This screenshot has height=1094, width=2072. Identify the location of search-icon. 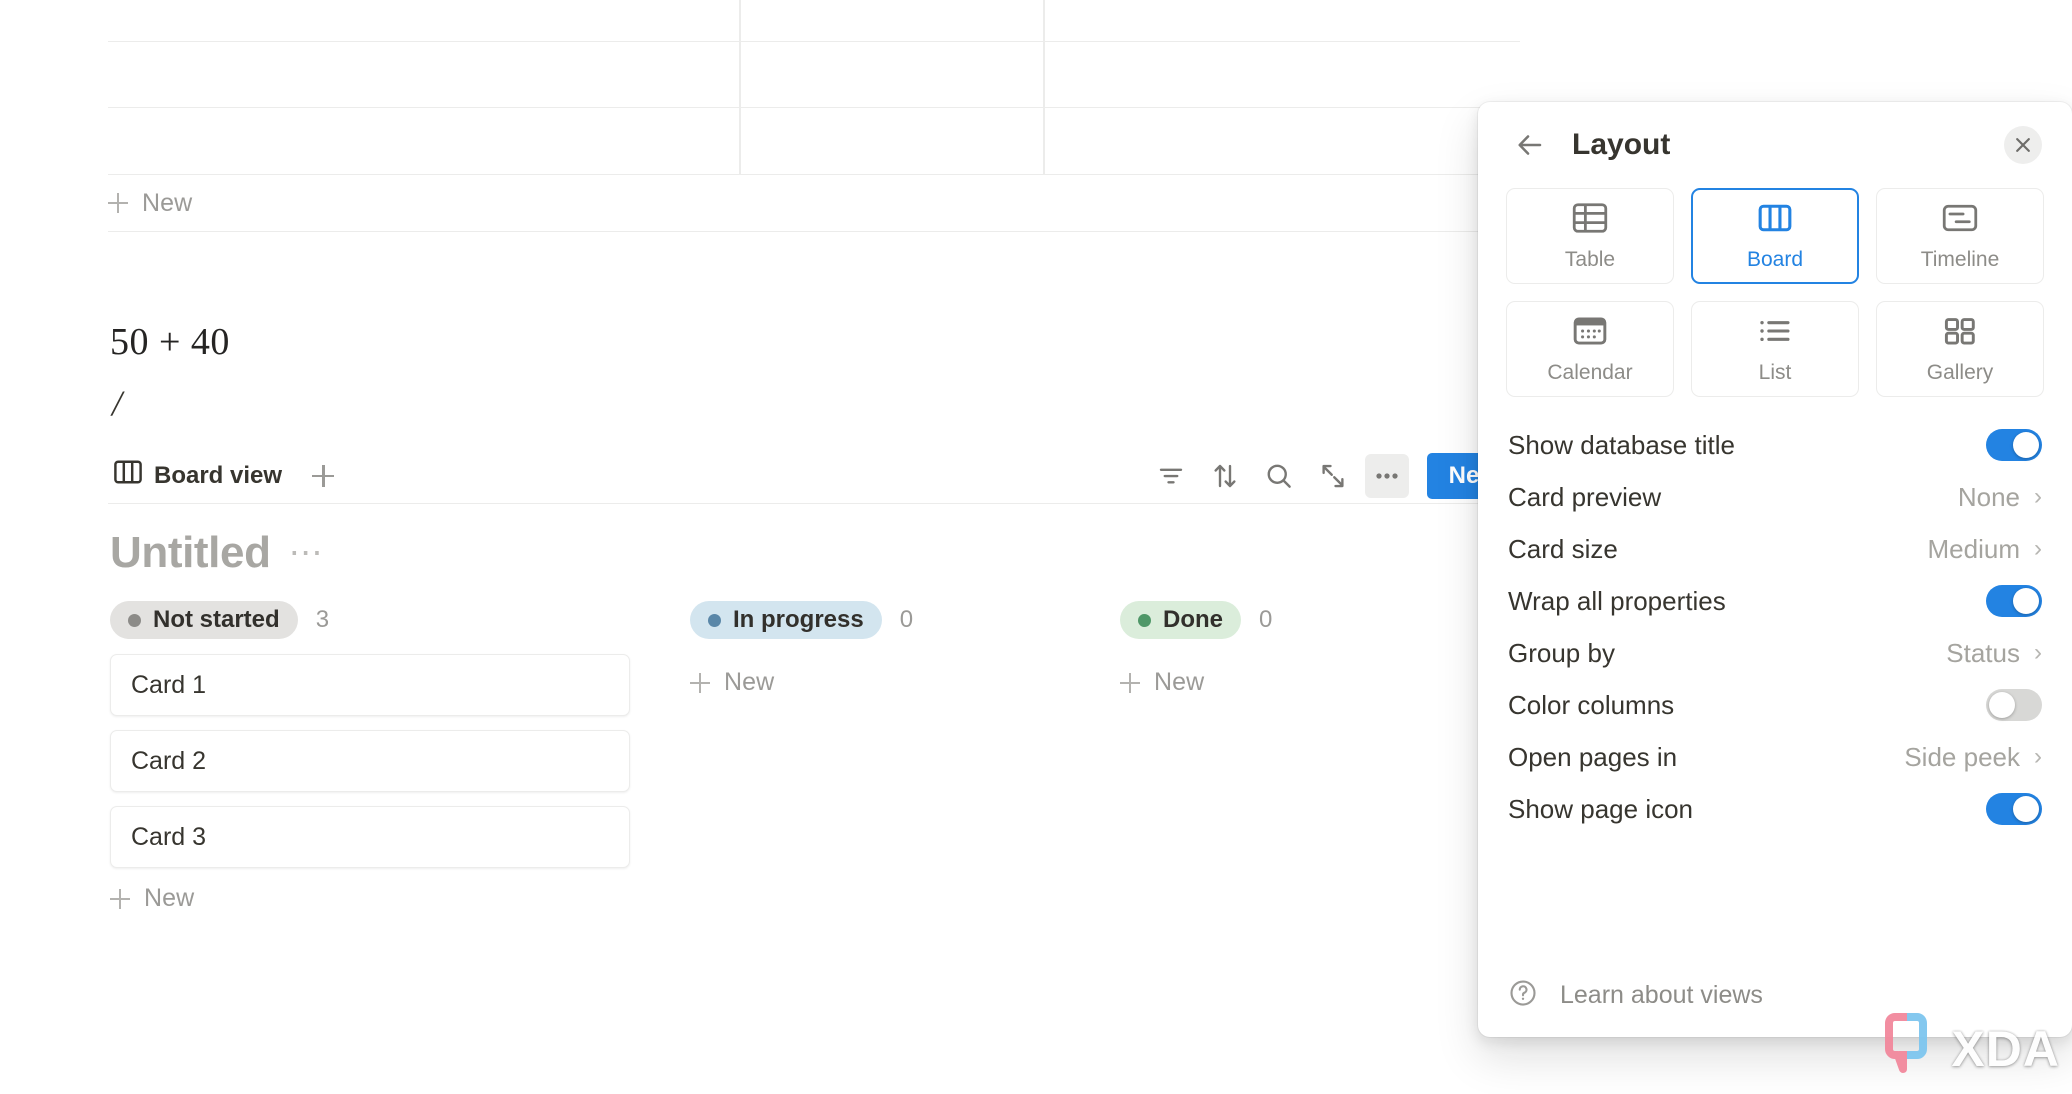
(1279, 476).